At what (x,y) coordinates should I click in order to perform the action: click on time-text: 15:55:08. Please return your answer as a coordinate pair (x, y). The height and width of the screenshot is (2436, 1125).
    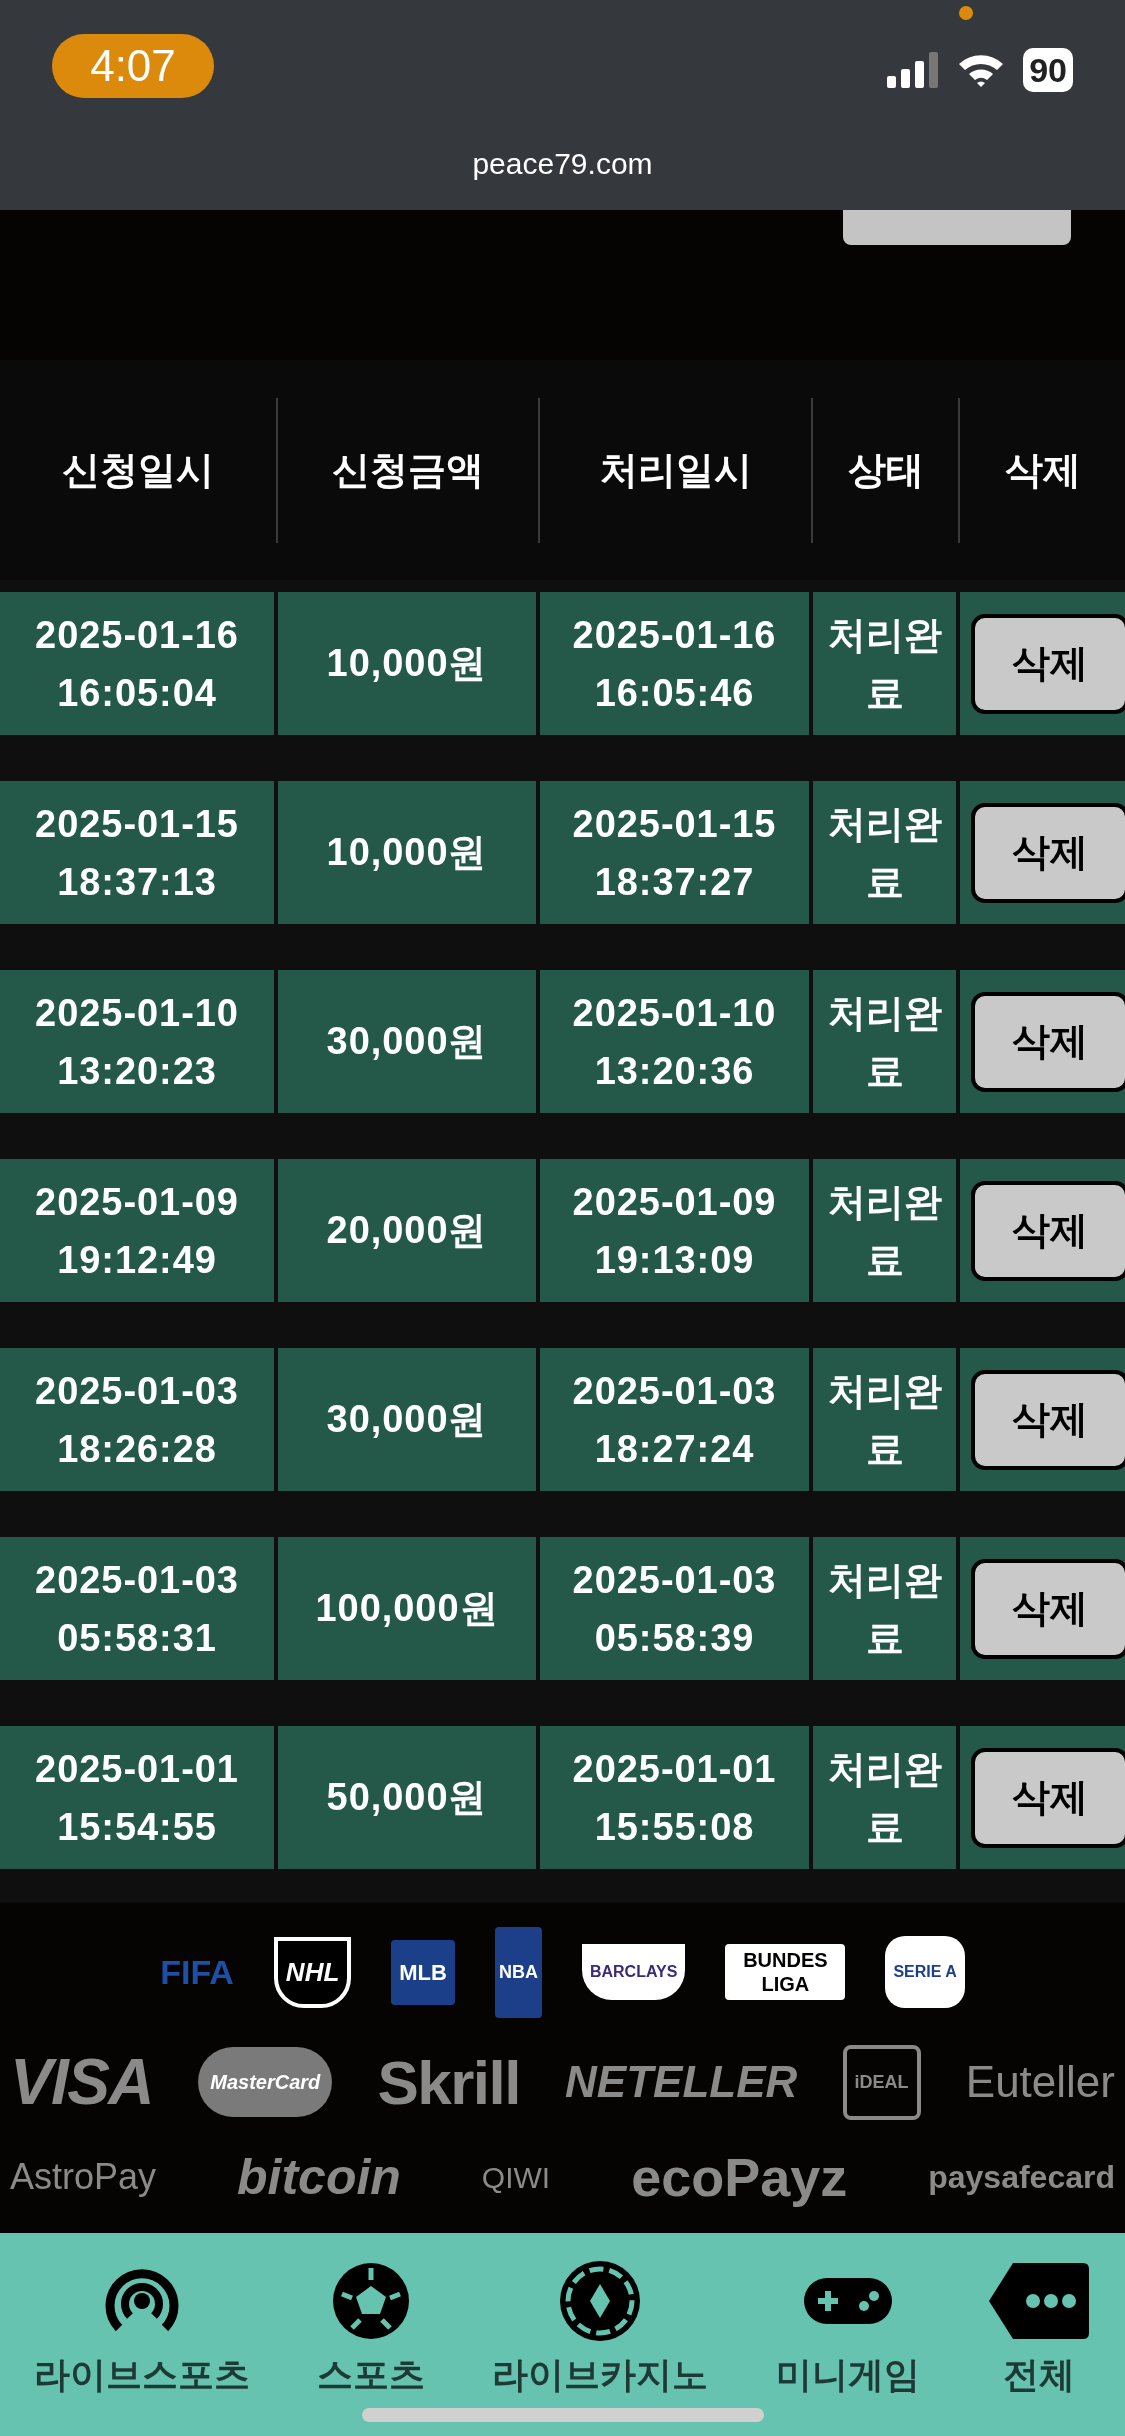
    Looking at the image, I should click on (674, 1827).